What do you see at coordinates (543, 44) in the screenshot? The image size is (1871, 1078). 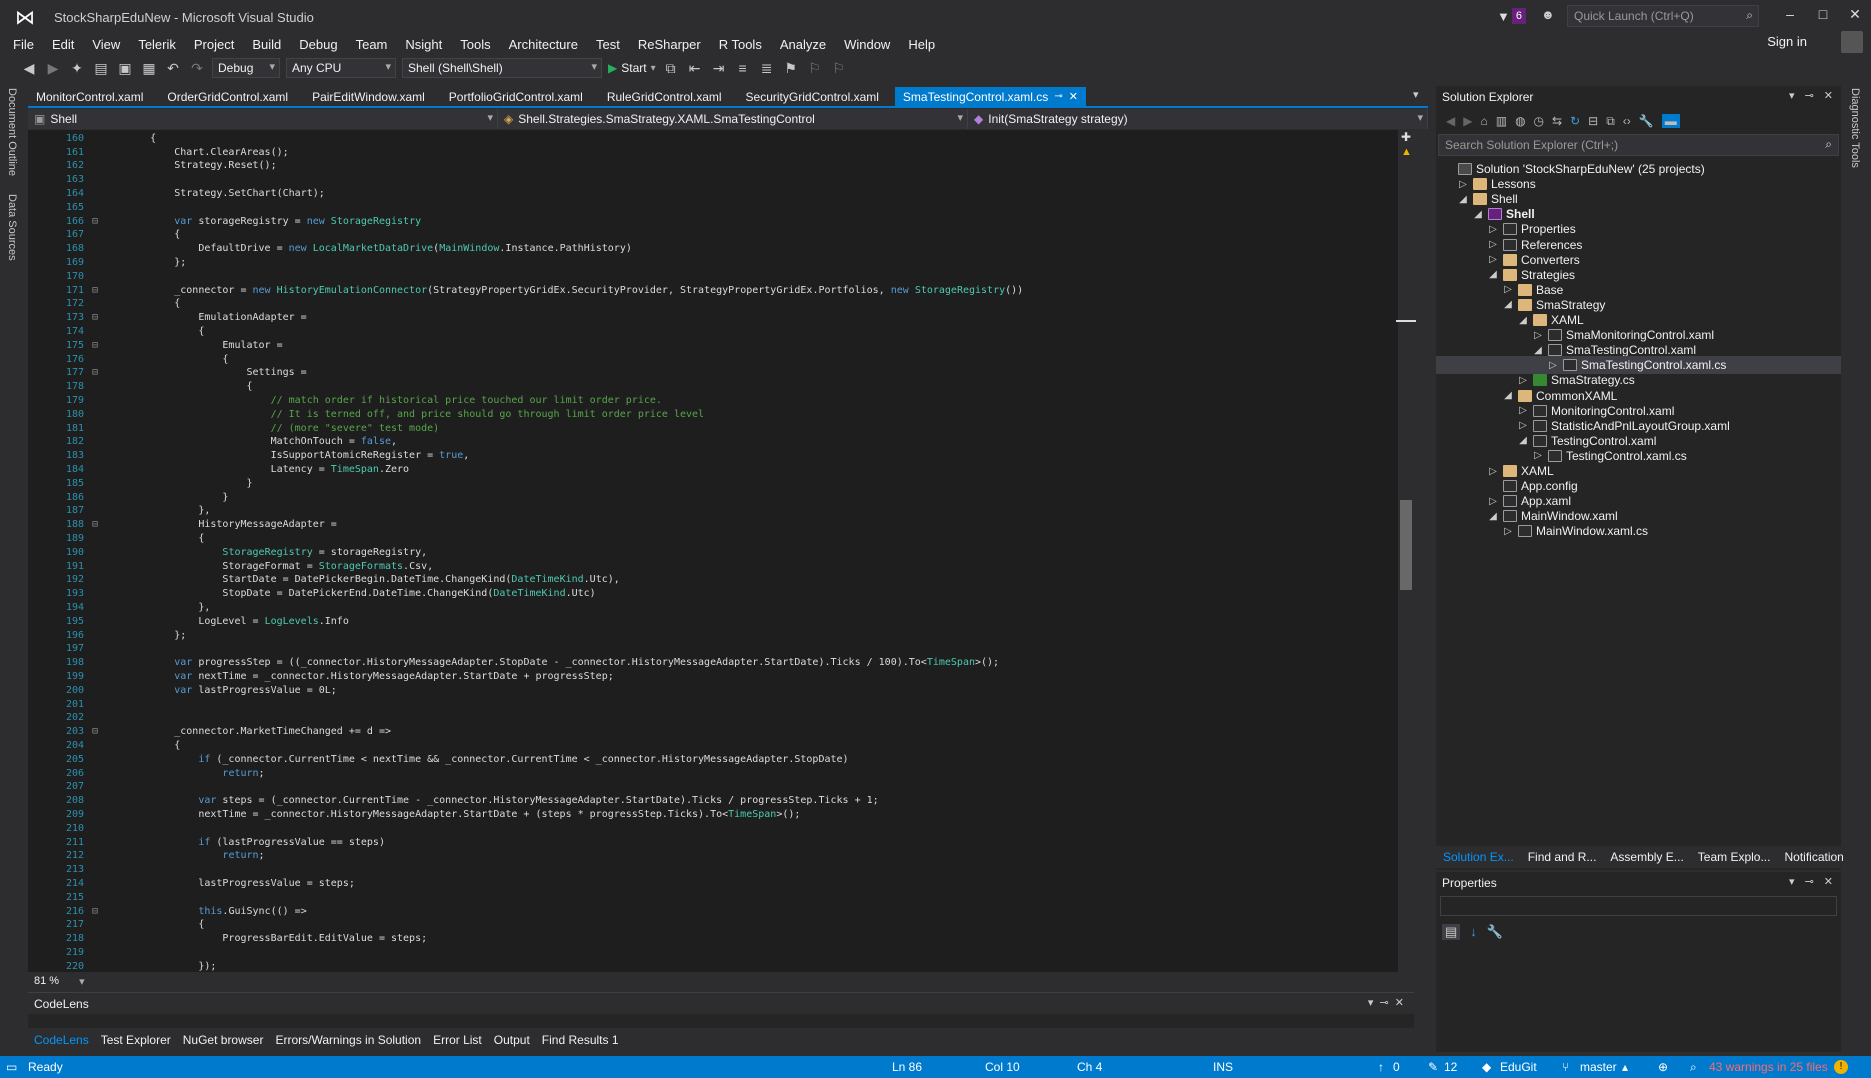 I see `menu-item: Architecture` at bounding box center [543, 44].